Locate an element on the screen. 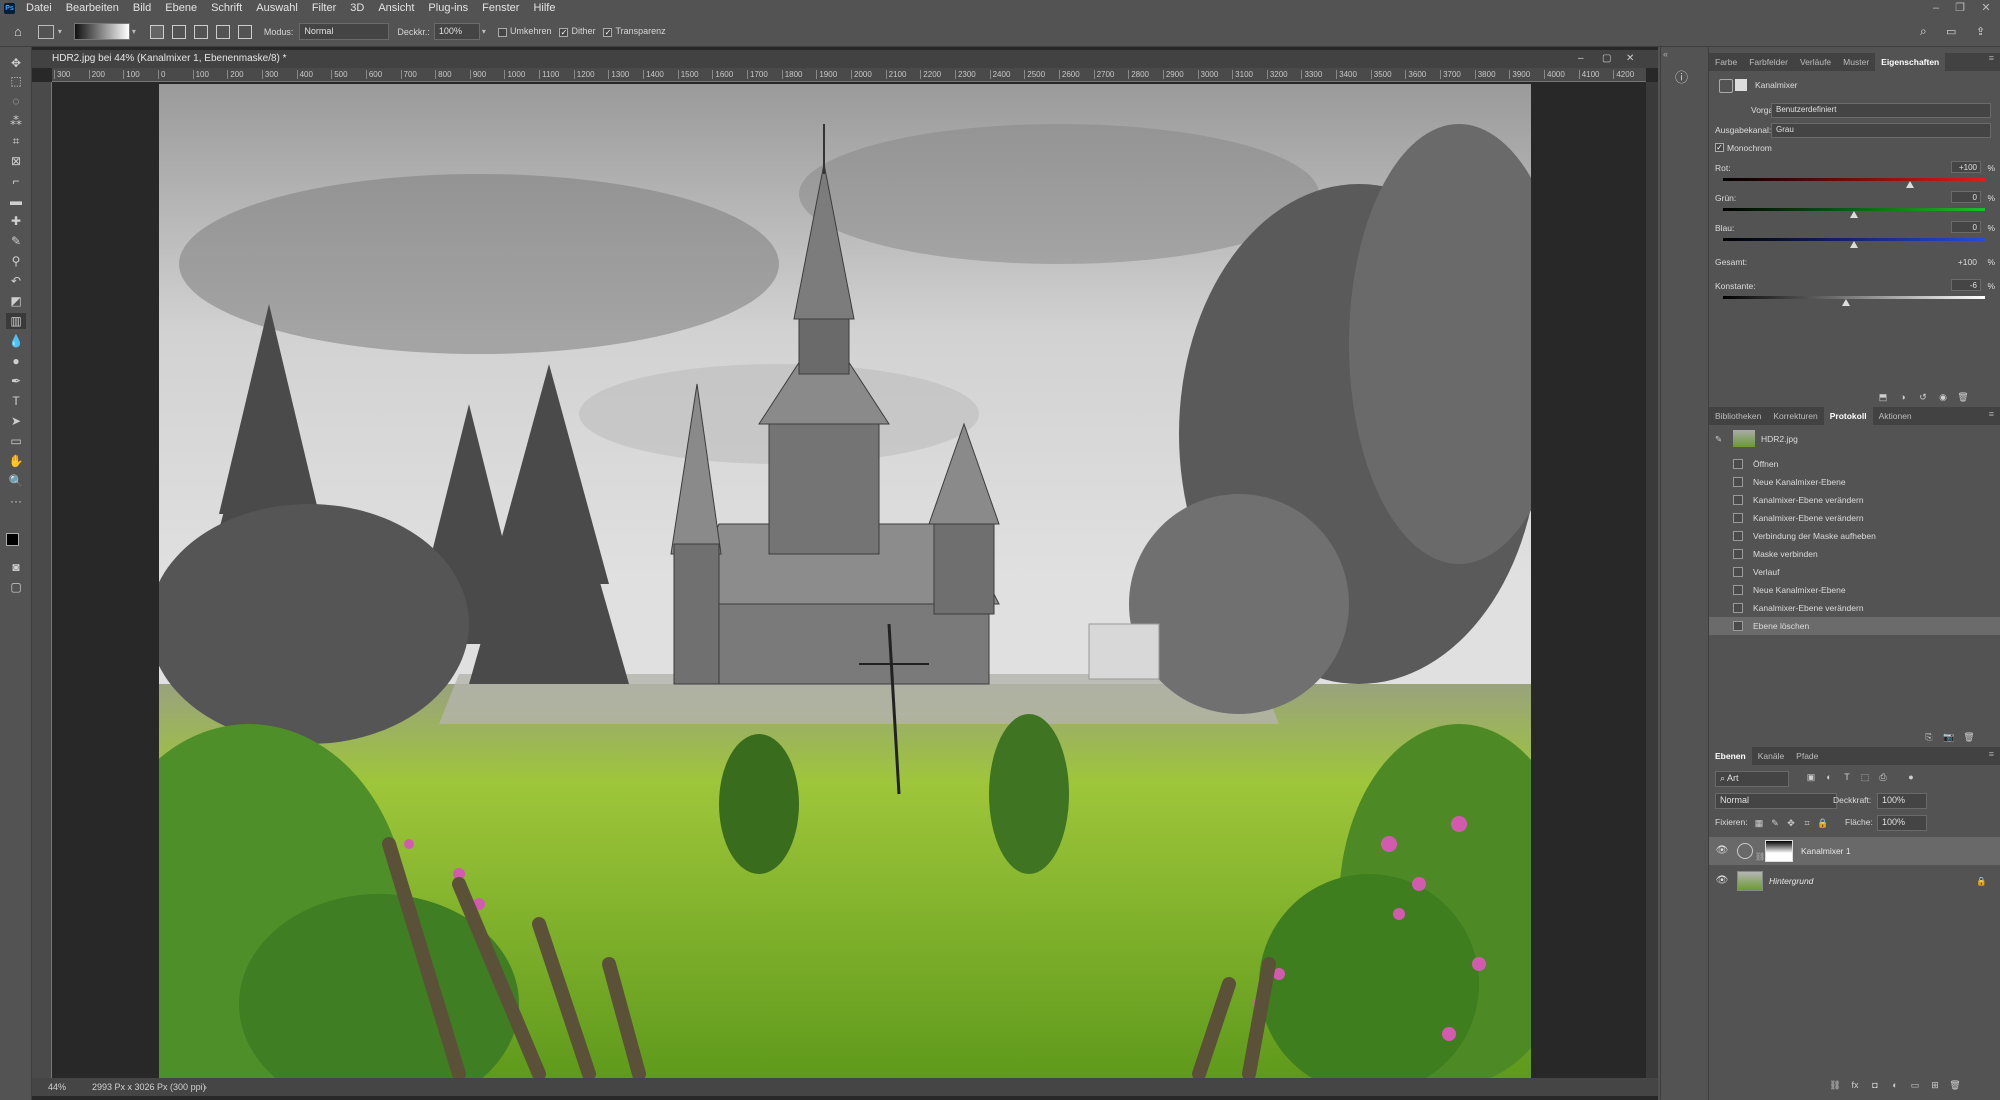  tab-korrekturen: Korrekturen is located at coordinates (1795, 416).